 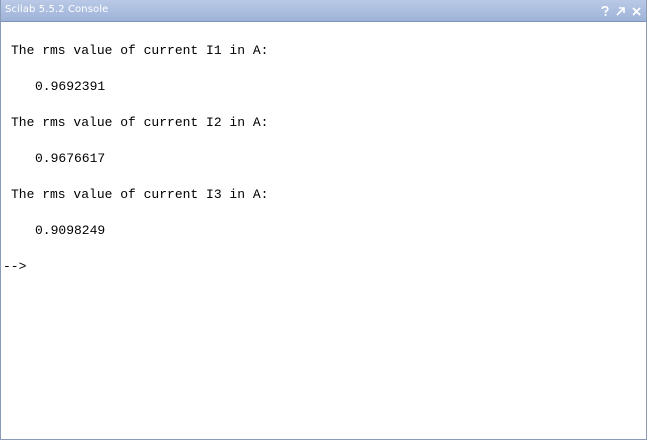 I want to click on console-prompt: -->, so click(x=14, y=267).